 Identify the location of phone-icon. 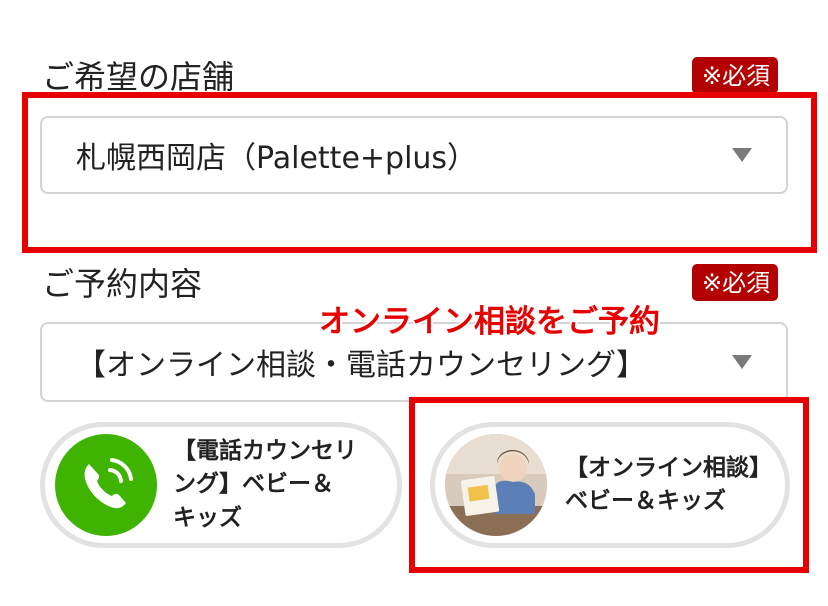
(106, 485).